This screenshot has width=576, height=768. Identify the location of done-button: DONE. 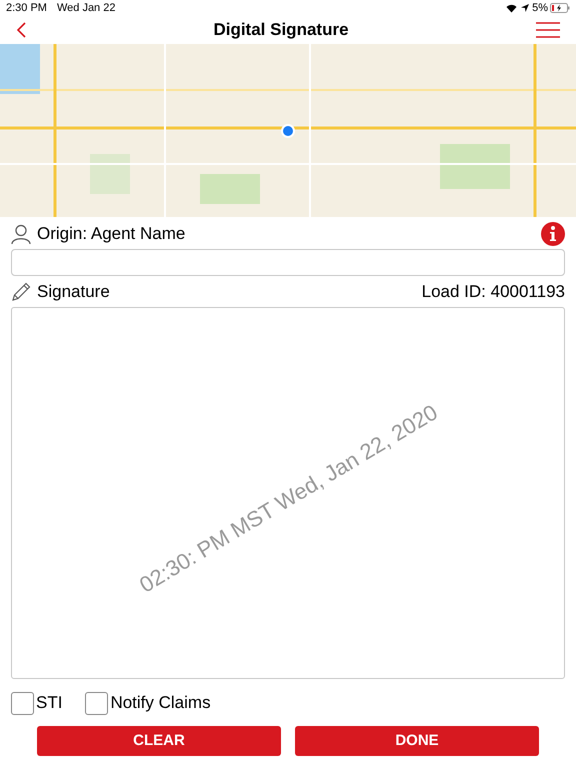
(417, 741).